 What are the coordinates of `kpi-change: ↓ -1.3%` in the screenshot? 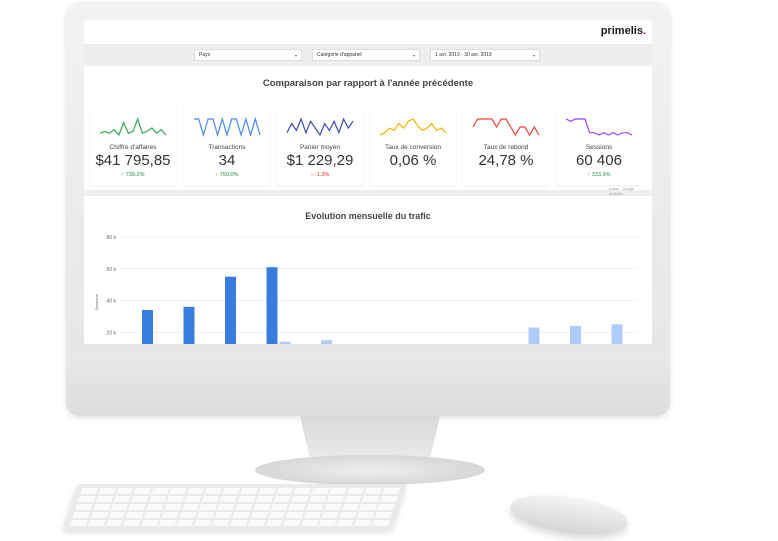 It's located at (320, 175).